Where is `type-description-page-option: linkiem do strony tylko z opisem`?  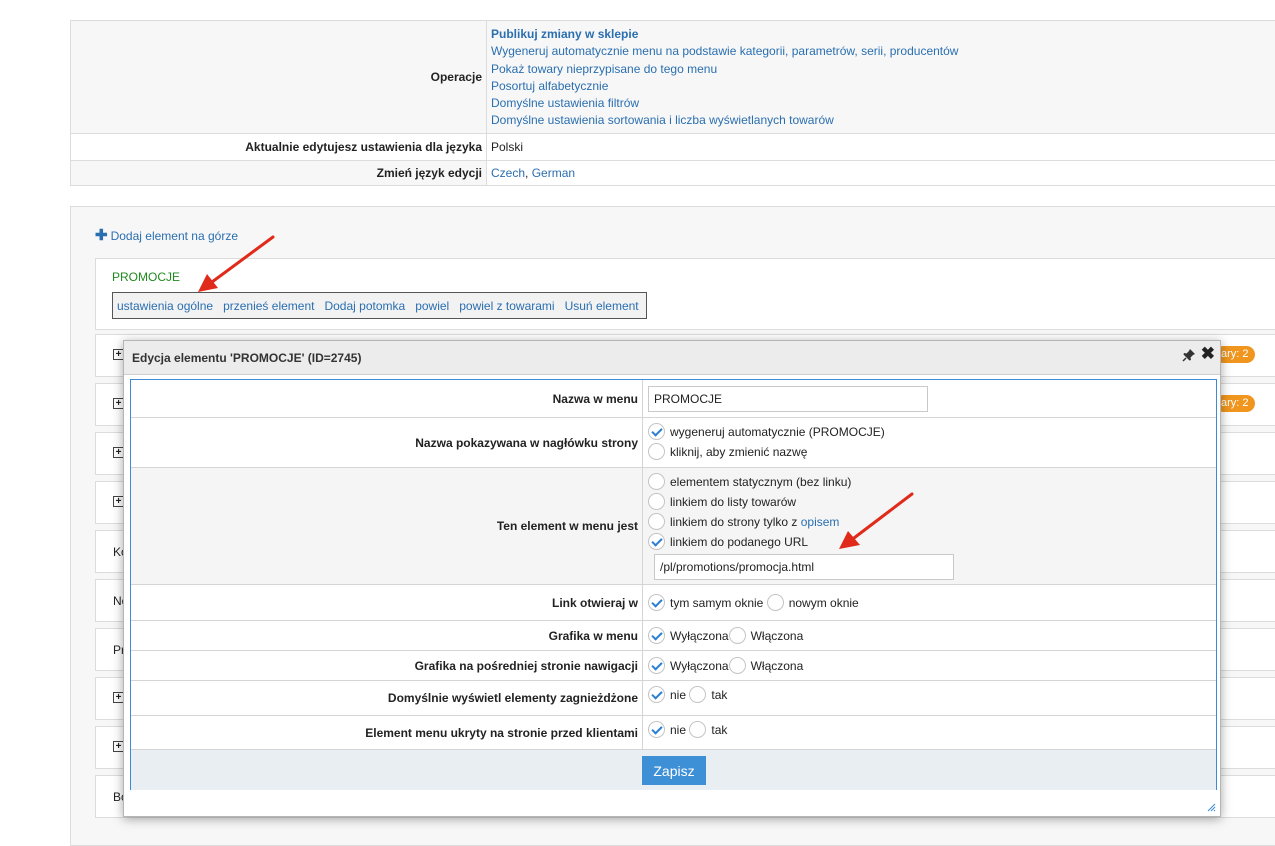
type-description-page-option: linkiem do strony tylko z opisem is located at coordinates (743, 521).